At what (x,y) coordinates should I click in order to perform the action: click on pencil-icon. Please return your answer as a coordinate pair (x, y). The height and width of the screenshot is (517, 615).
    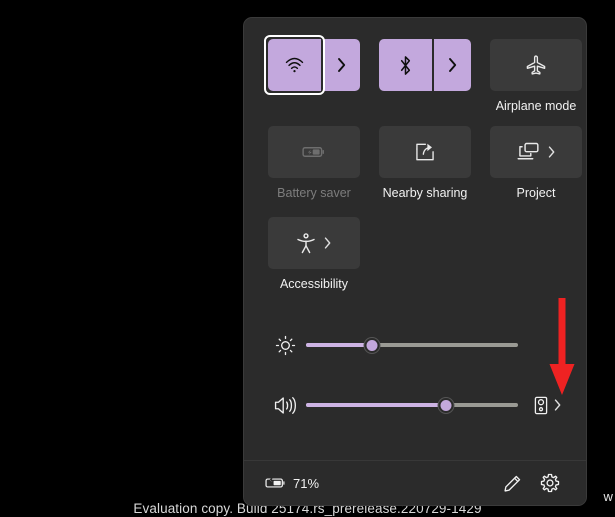
    Looking at the image, I should click on (512, 483).